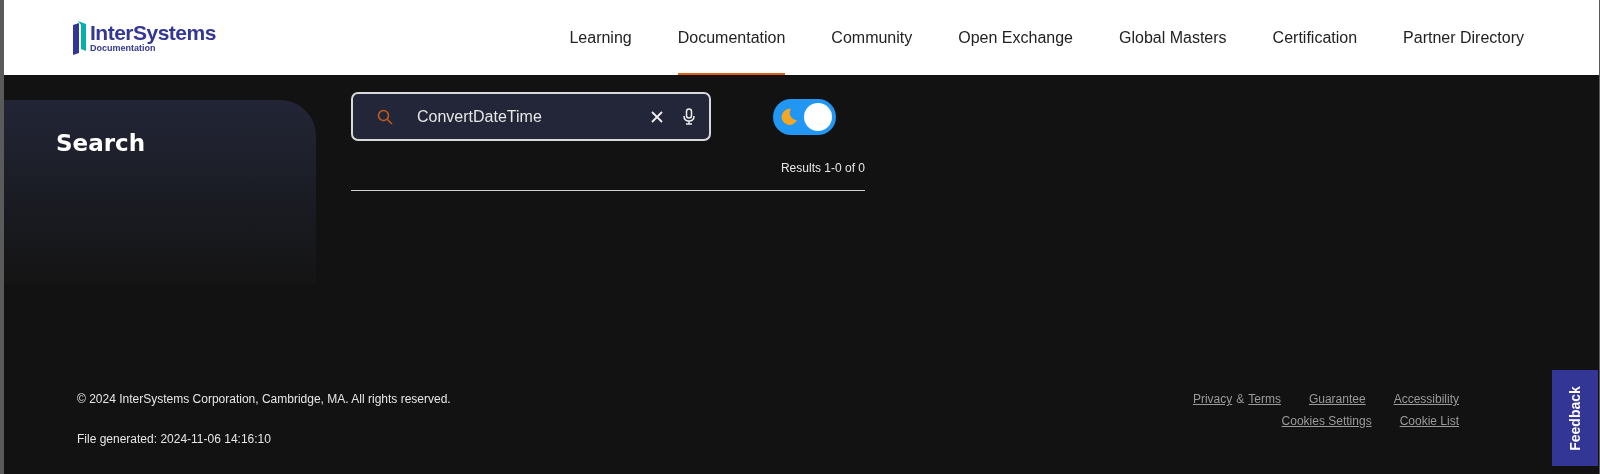  I want to click on search-field: ConvertDateTime, so click(531, 116).